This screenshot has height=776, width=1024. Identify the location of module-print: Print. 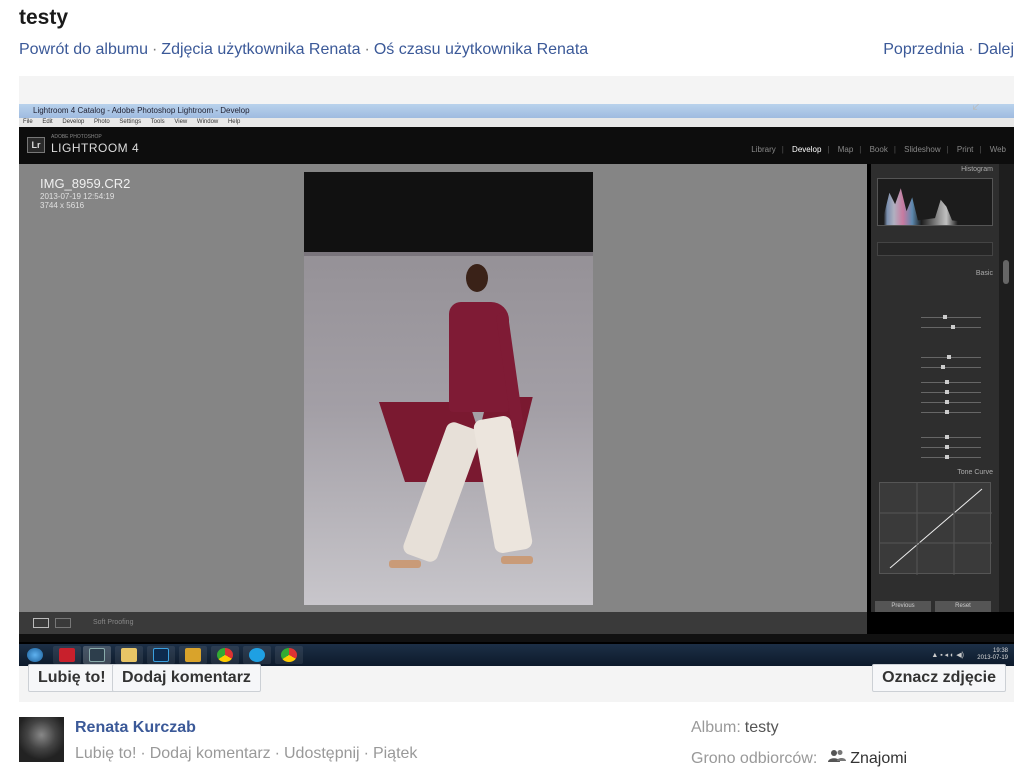
(965, 149).